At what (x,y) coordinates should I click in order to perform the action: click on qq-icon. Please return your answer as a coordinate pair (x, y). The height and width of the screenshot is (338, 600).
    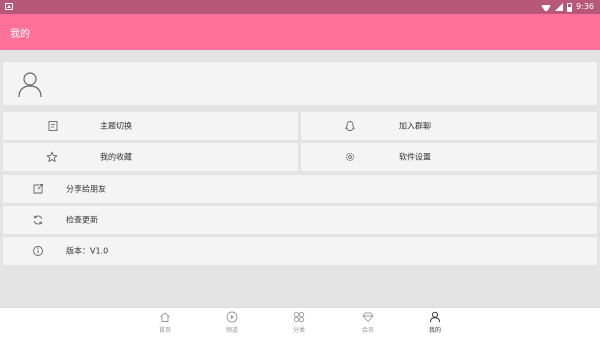
    Looking at the image, I should click on (350, 126).